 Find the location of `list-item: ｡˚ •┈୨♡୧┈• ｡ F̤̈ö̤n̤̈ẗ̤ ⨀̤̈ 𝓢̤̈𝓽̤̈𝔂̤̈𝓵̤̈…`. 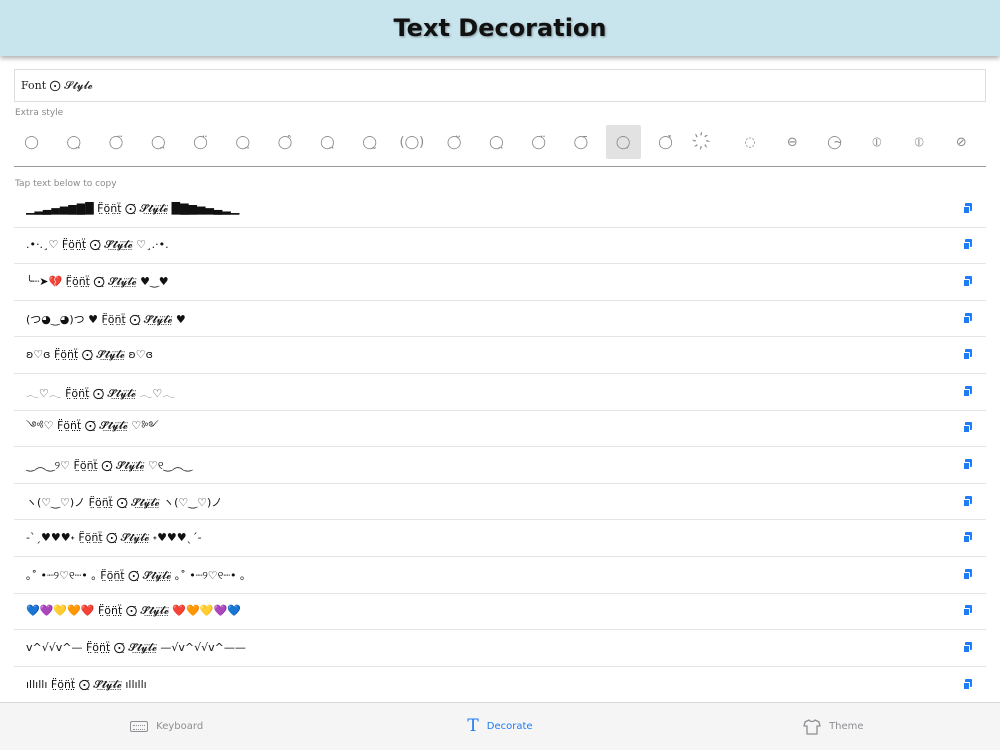

list-item: ｡˚ •┈୨♡୧┈• ｡ F̤̈ö̤n̤̈ẗ̤ ⨀̤̈ 𝓢̤̈𝓽̤̈𝔂̤̈𝓵̤̈… is located at coordinates (500, 575).